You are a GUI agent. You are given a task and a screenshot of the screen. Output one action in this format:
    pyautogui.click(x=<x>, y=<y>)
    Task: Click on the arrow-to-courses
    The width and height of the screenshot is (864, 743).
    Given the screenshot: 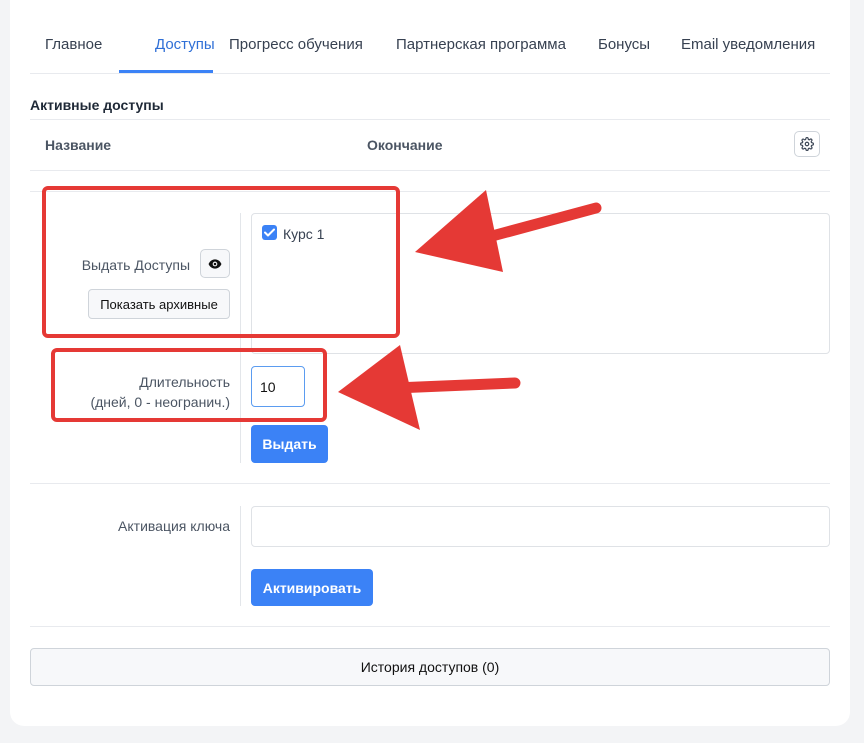 What is the action you would take?
    pyautogui.click(x=508, y=231)
    